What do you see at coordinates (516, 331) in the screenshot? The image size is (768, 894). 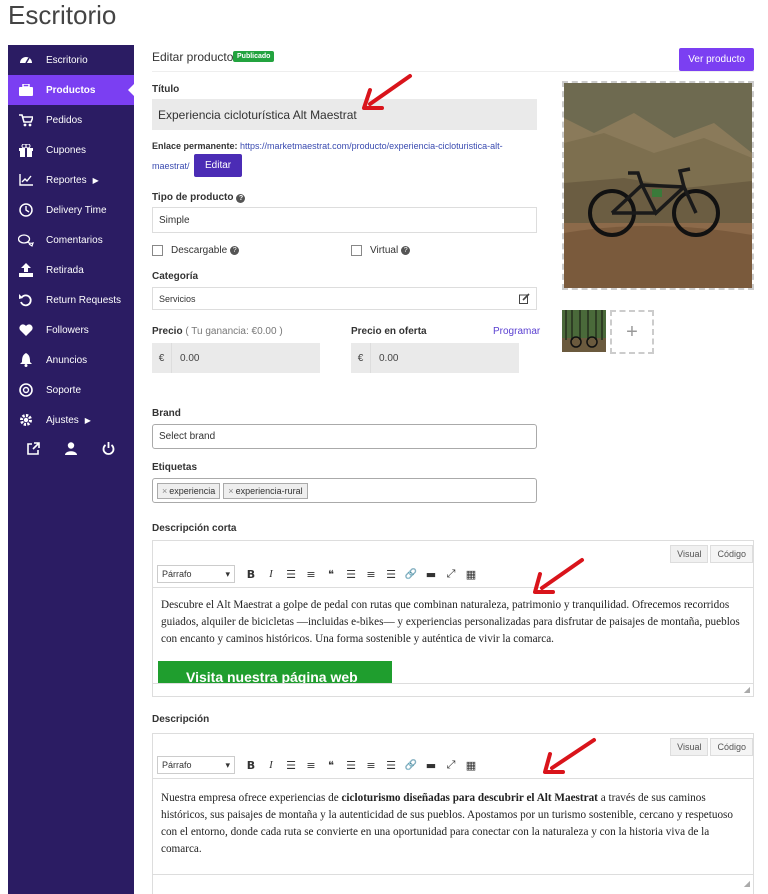 I see `schedule-link: Programar` at bounding box center [516, 331].